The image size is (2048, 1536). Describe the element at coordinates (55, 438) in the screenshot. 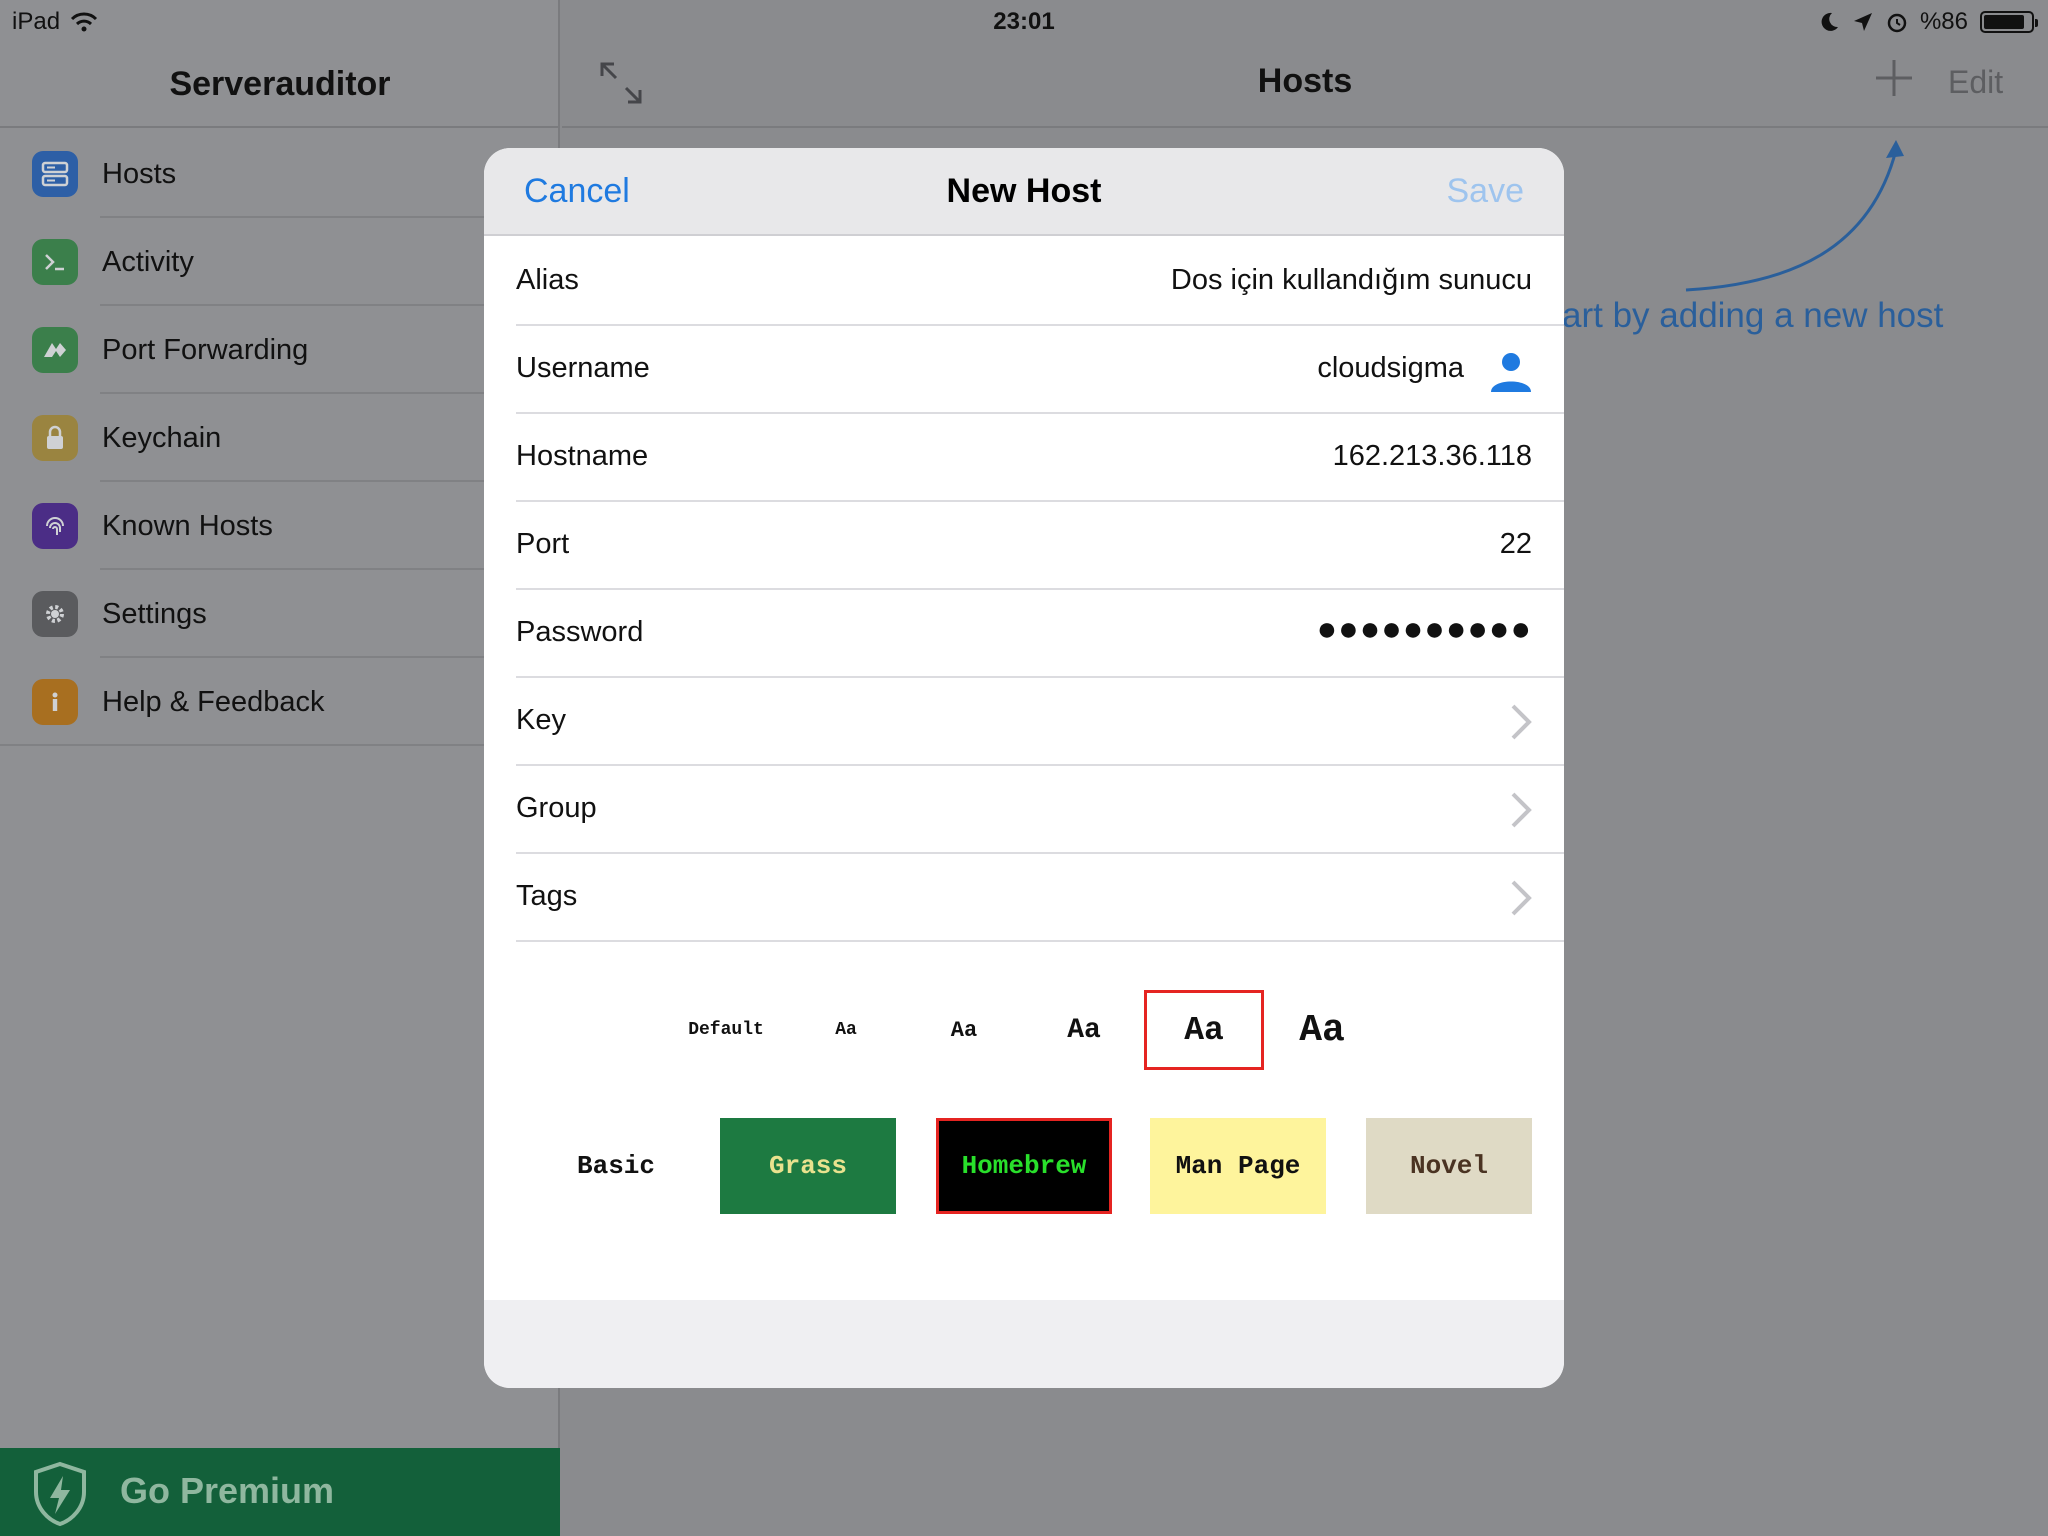

I see `lock-icon` at that location.